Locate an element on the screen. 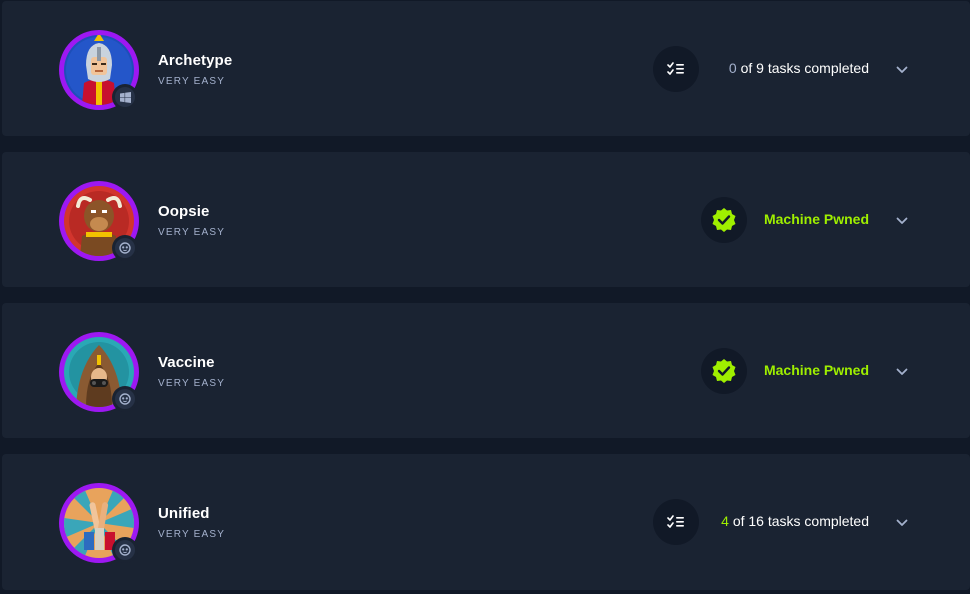 Image resolution: width=970 pixels, height=594 pixels. tasks-done-count: 0 is located at coordinates (732, 68).